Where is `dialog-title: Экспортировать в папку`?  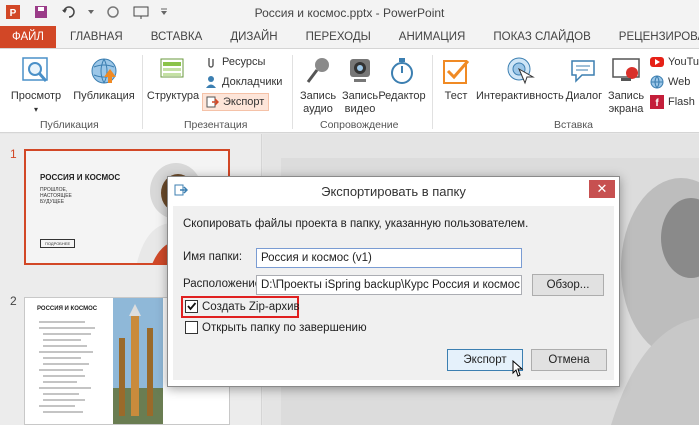 dialog-title: Экспортировать в папку is located at coordinates (393, 191).